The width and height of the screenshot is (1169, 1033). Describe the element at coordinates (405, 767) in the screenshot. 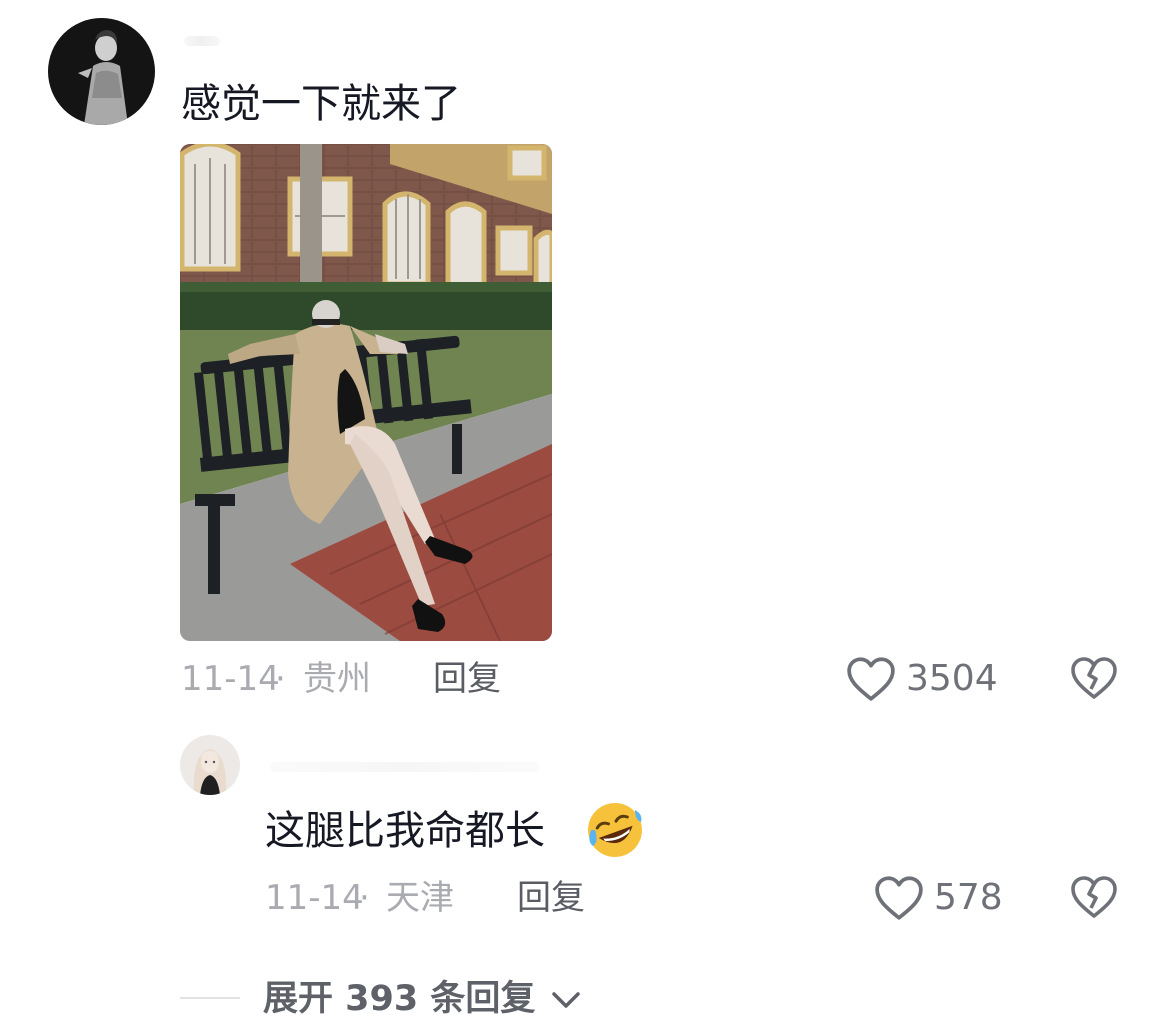

I see `replier-username` at that location.